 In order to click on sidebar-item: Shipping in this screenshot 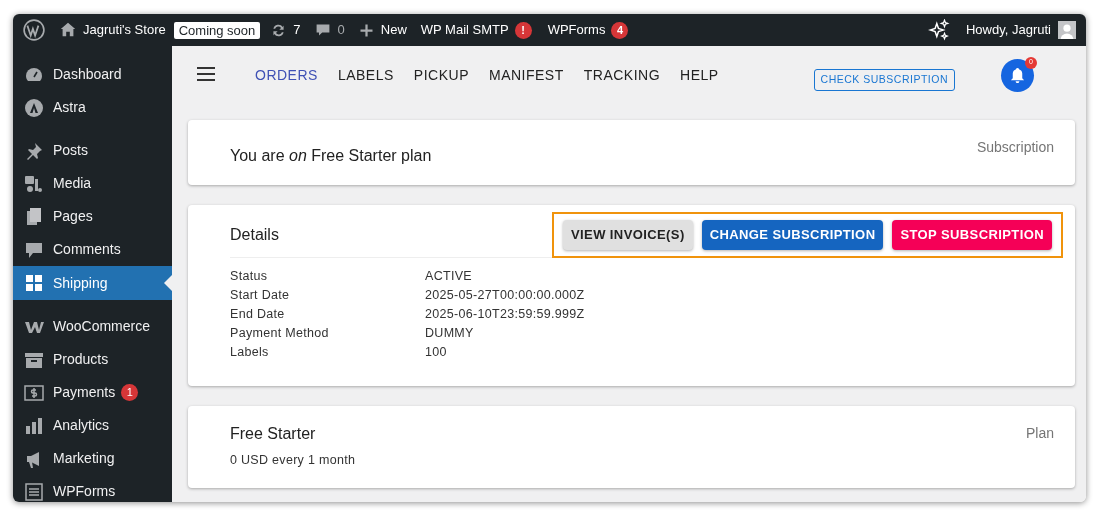, I will do `click(92, 283)`.